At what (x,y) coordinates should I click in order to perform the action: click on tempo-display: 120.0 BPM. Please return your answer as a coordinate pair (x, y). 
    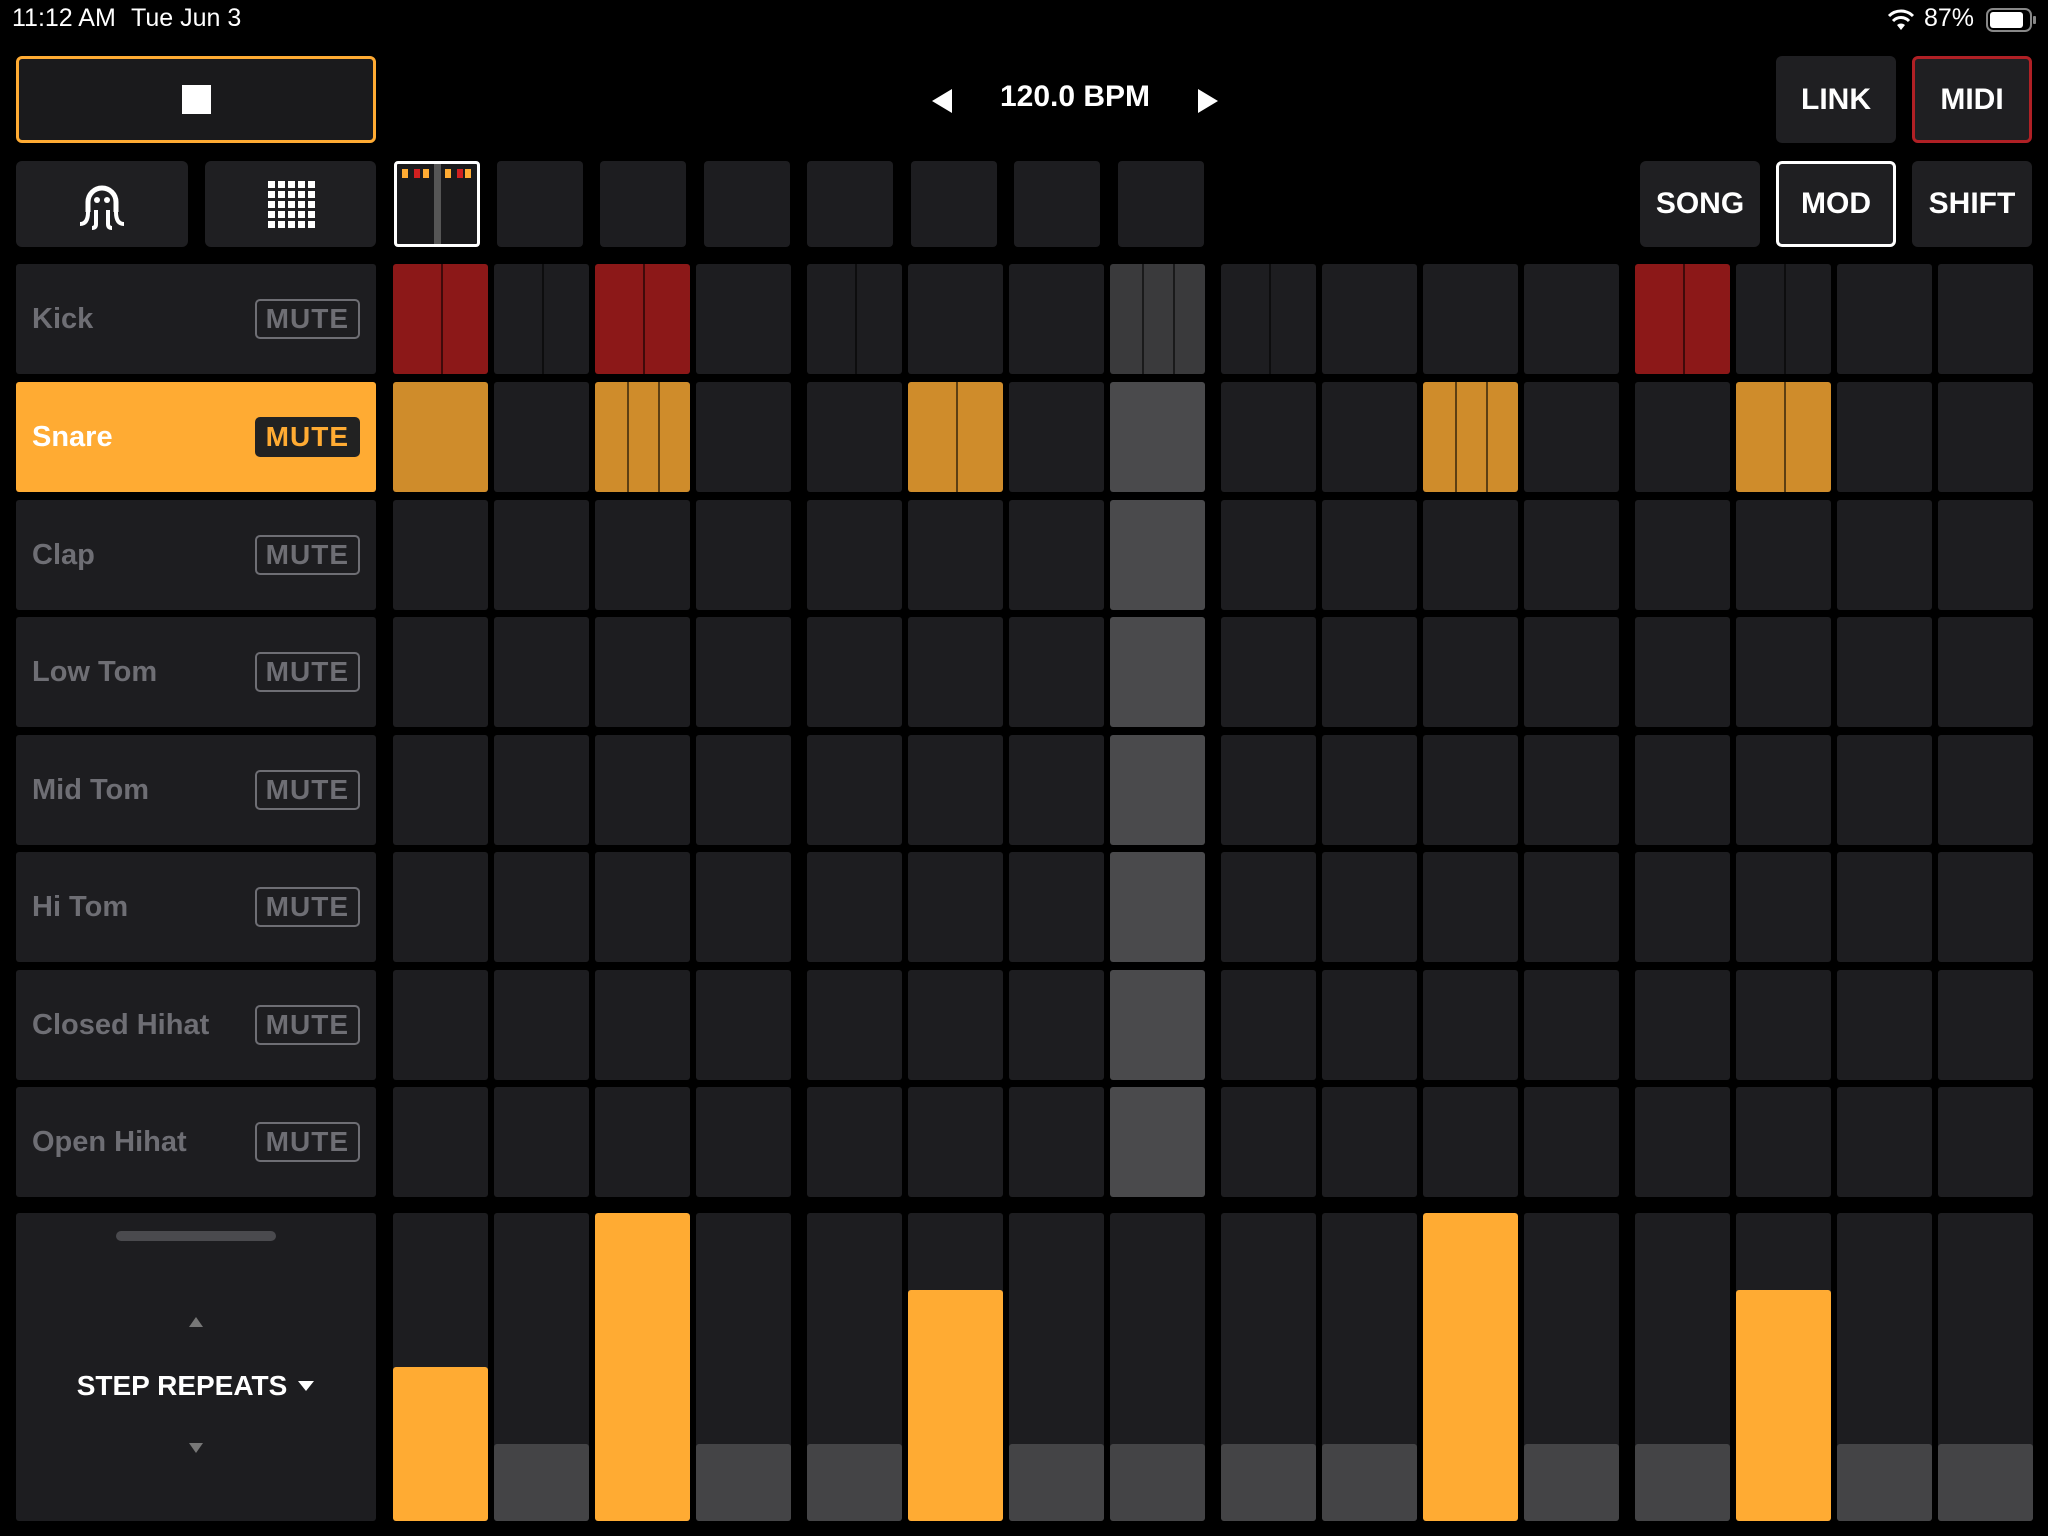
    Looking at the image, I should click on (1075, 97).